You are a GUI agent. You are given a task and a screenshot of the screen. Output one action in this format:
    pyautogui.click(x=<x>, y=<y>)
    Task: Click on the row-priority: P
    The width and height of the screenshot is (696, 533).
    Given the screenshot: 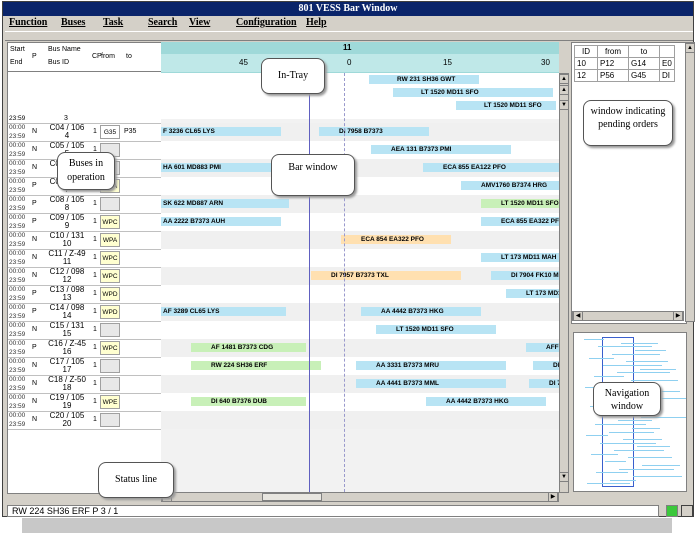 What is the action you would take?
    pyautogui.click(x=34, y=185)
    